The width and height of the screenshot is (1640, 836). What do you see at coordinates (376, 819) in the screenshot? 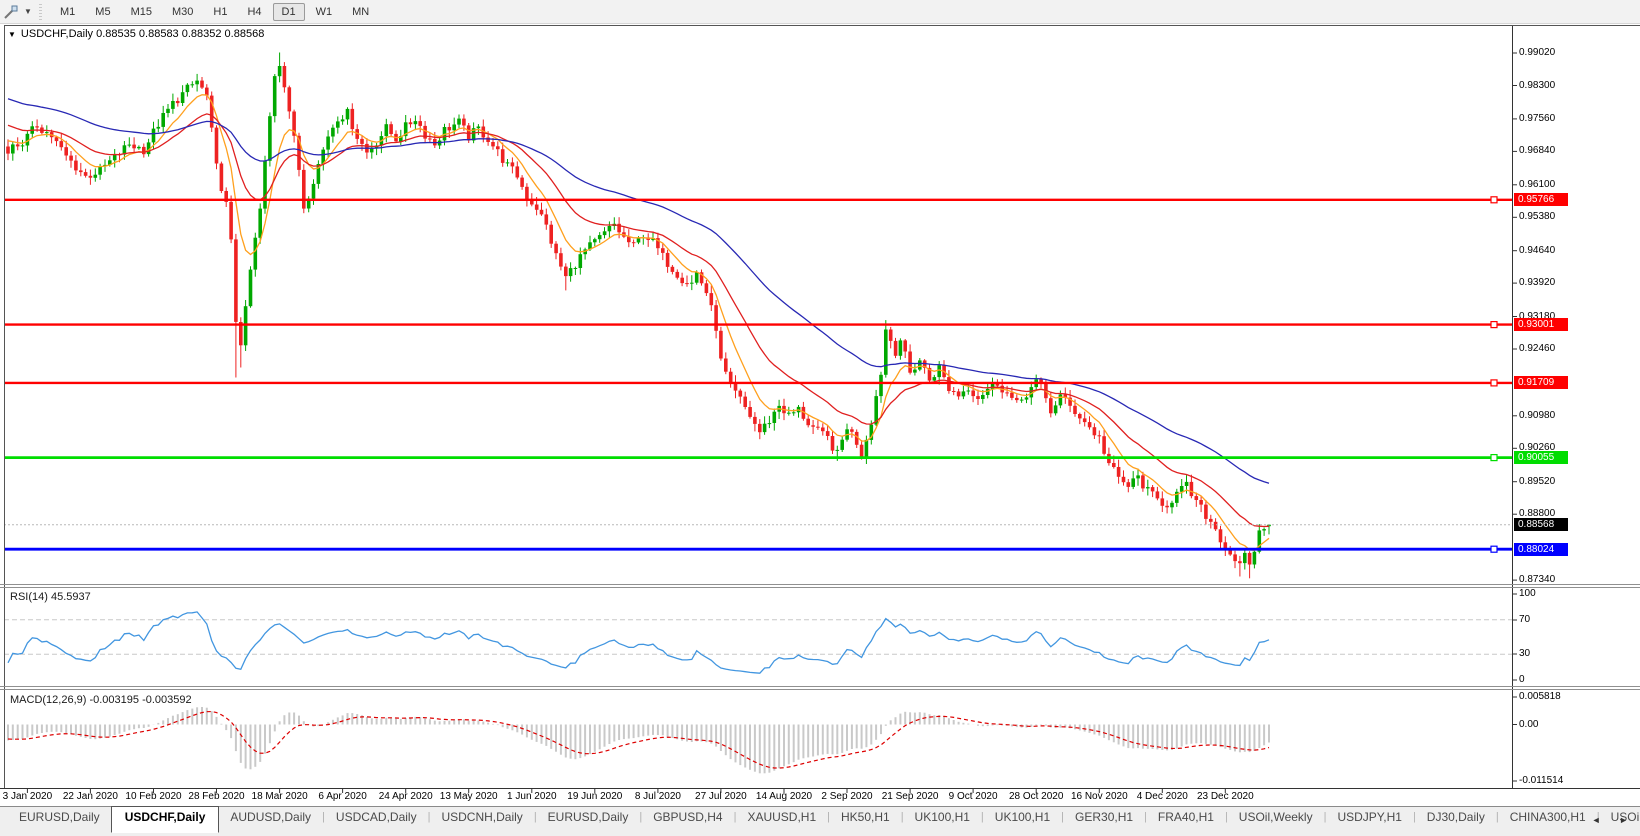
I see `chart-tab-usdcad-daily: USDCAD,Daily` at bounding box center [376, 819].